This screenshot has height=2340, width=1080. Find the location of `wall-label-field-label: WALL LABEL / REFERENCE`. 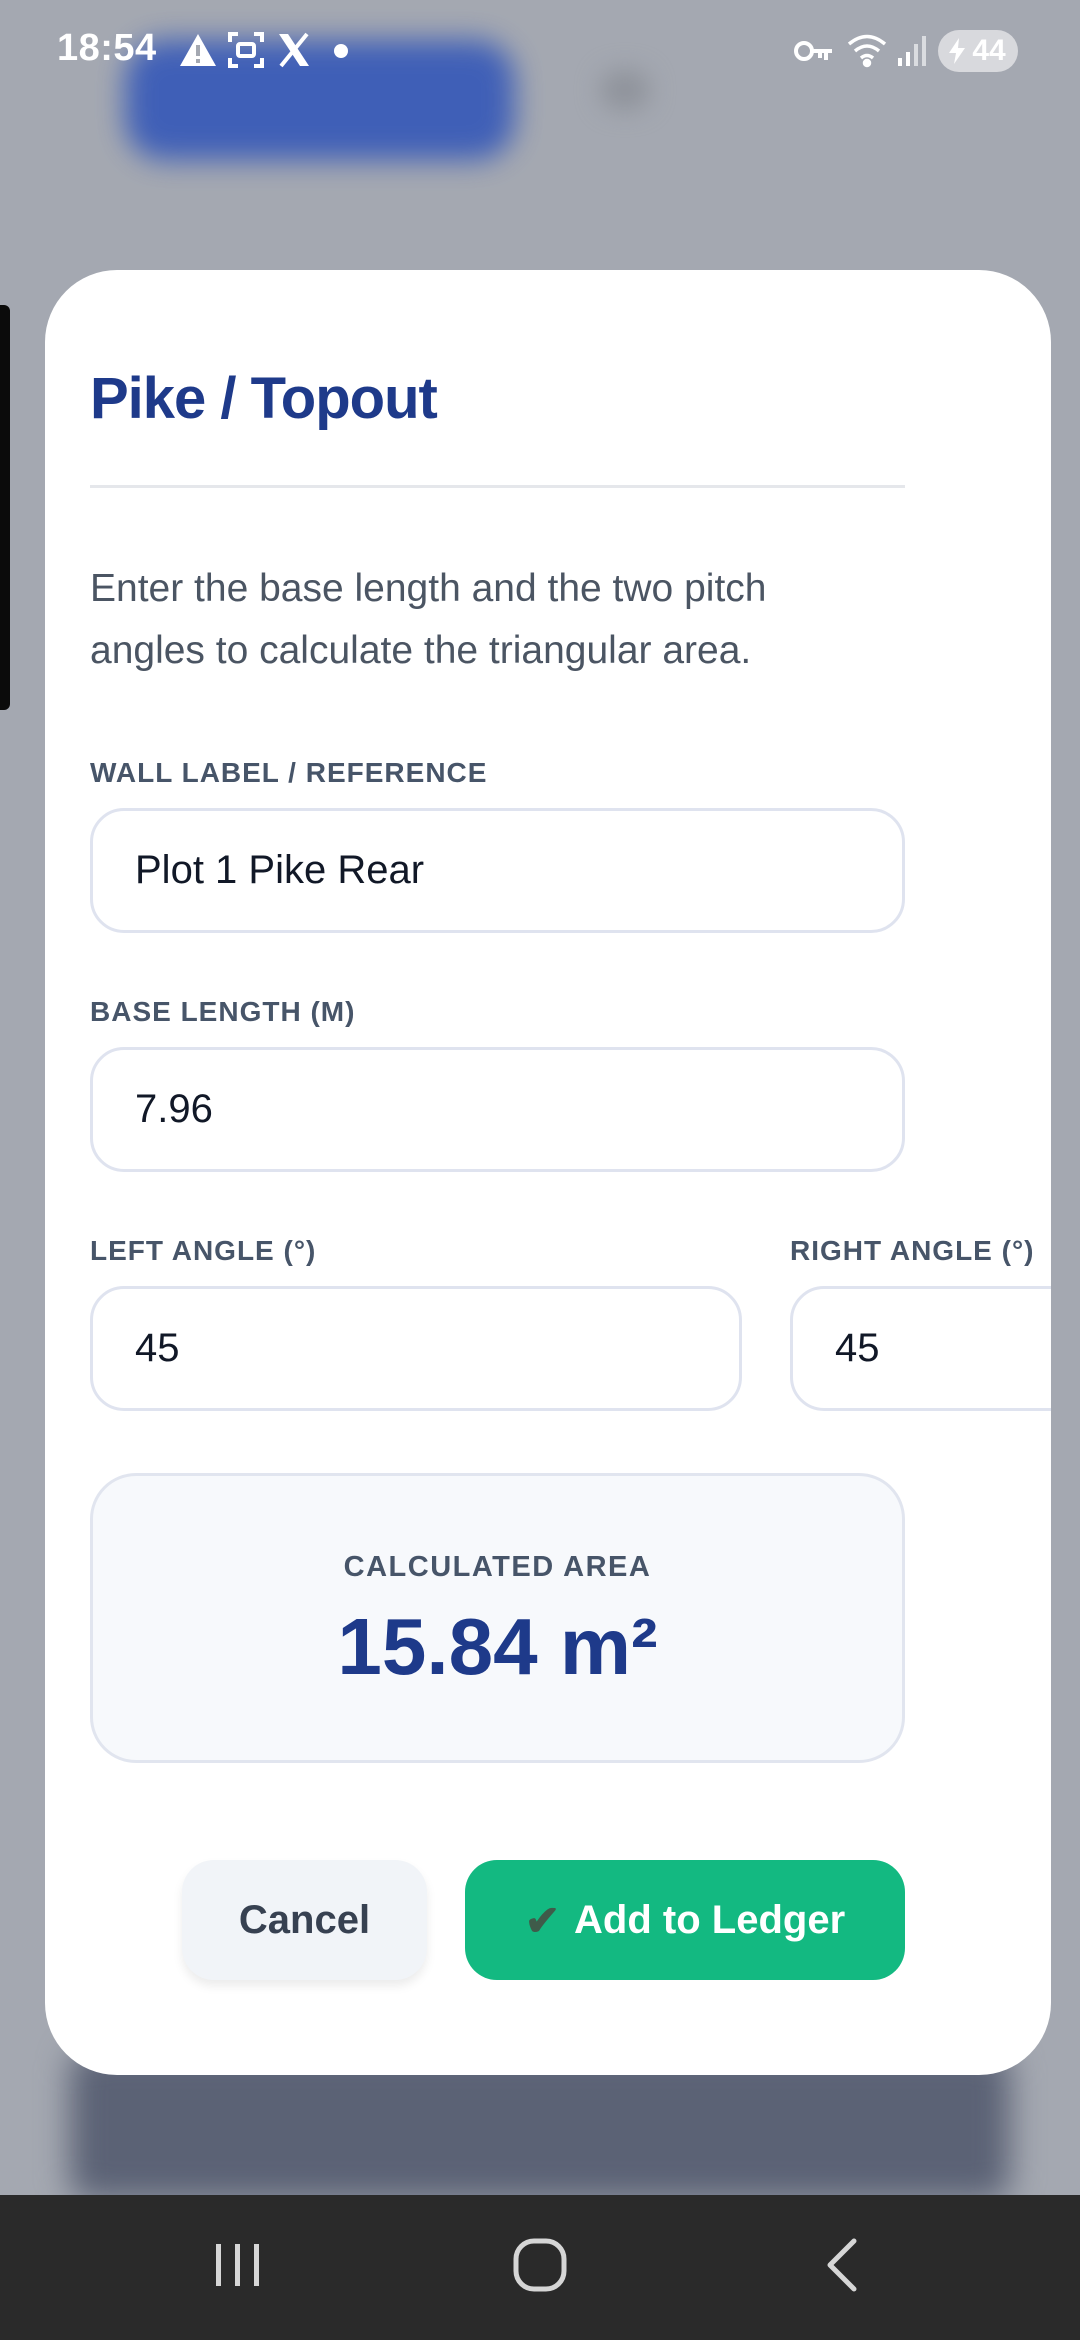

wall-label-field-label: WALL LABEL / REFERENCE is located at coordinates (289, 772).